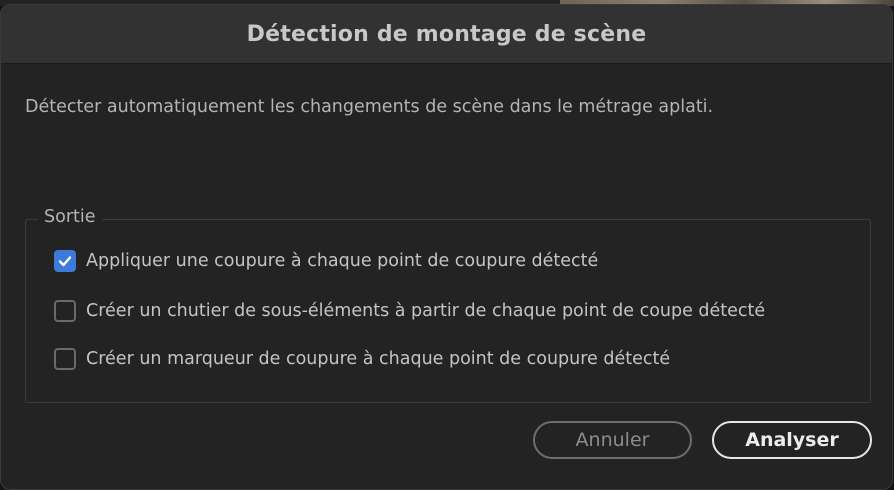  I want to click on analyze-button: Analyser, so click(792, 440).